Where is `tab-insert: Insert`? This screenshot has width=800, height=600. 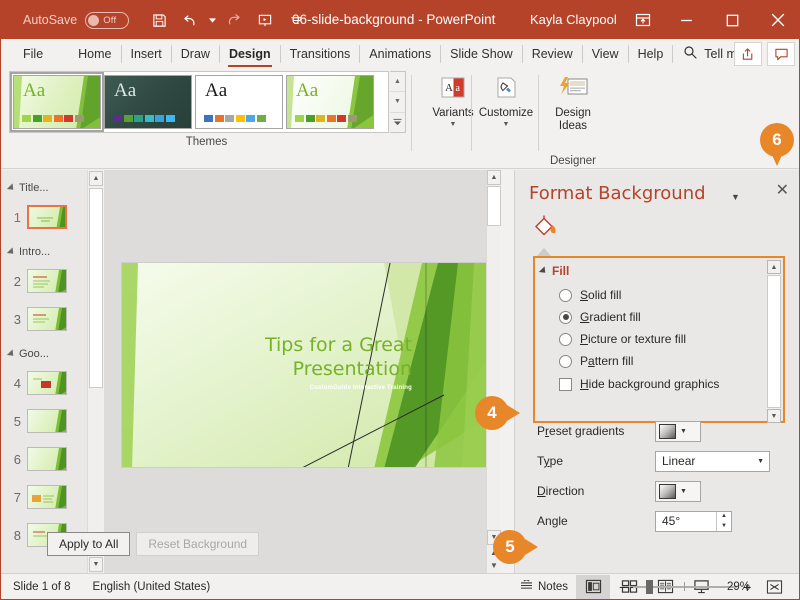 tab-insert: Insert is located at coordinates (146, 54).